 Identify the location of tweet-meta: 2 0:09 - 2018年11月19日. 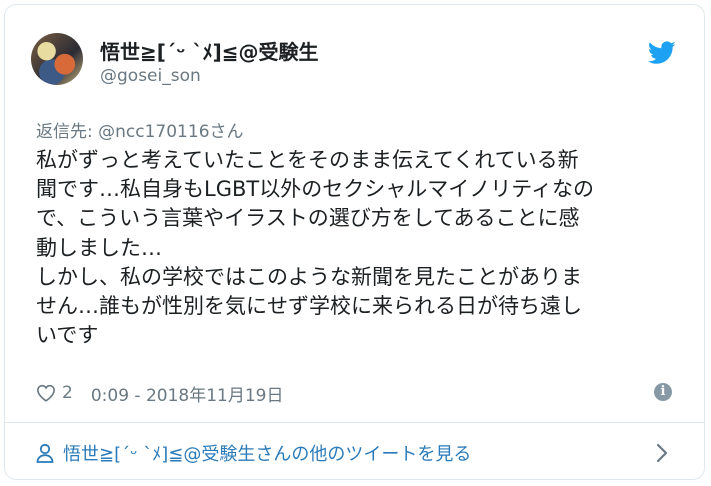
(160, 393).